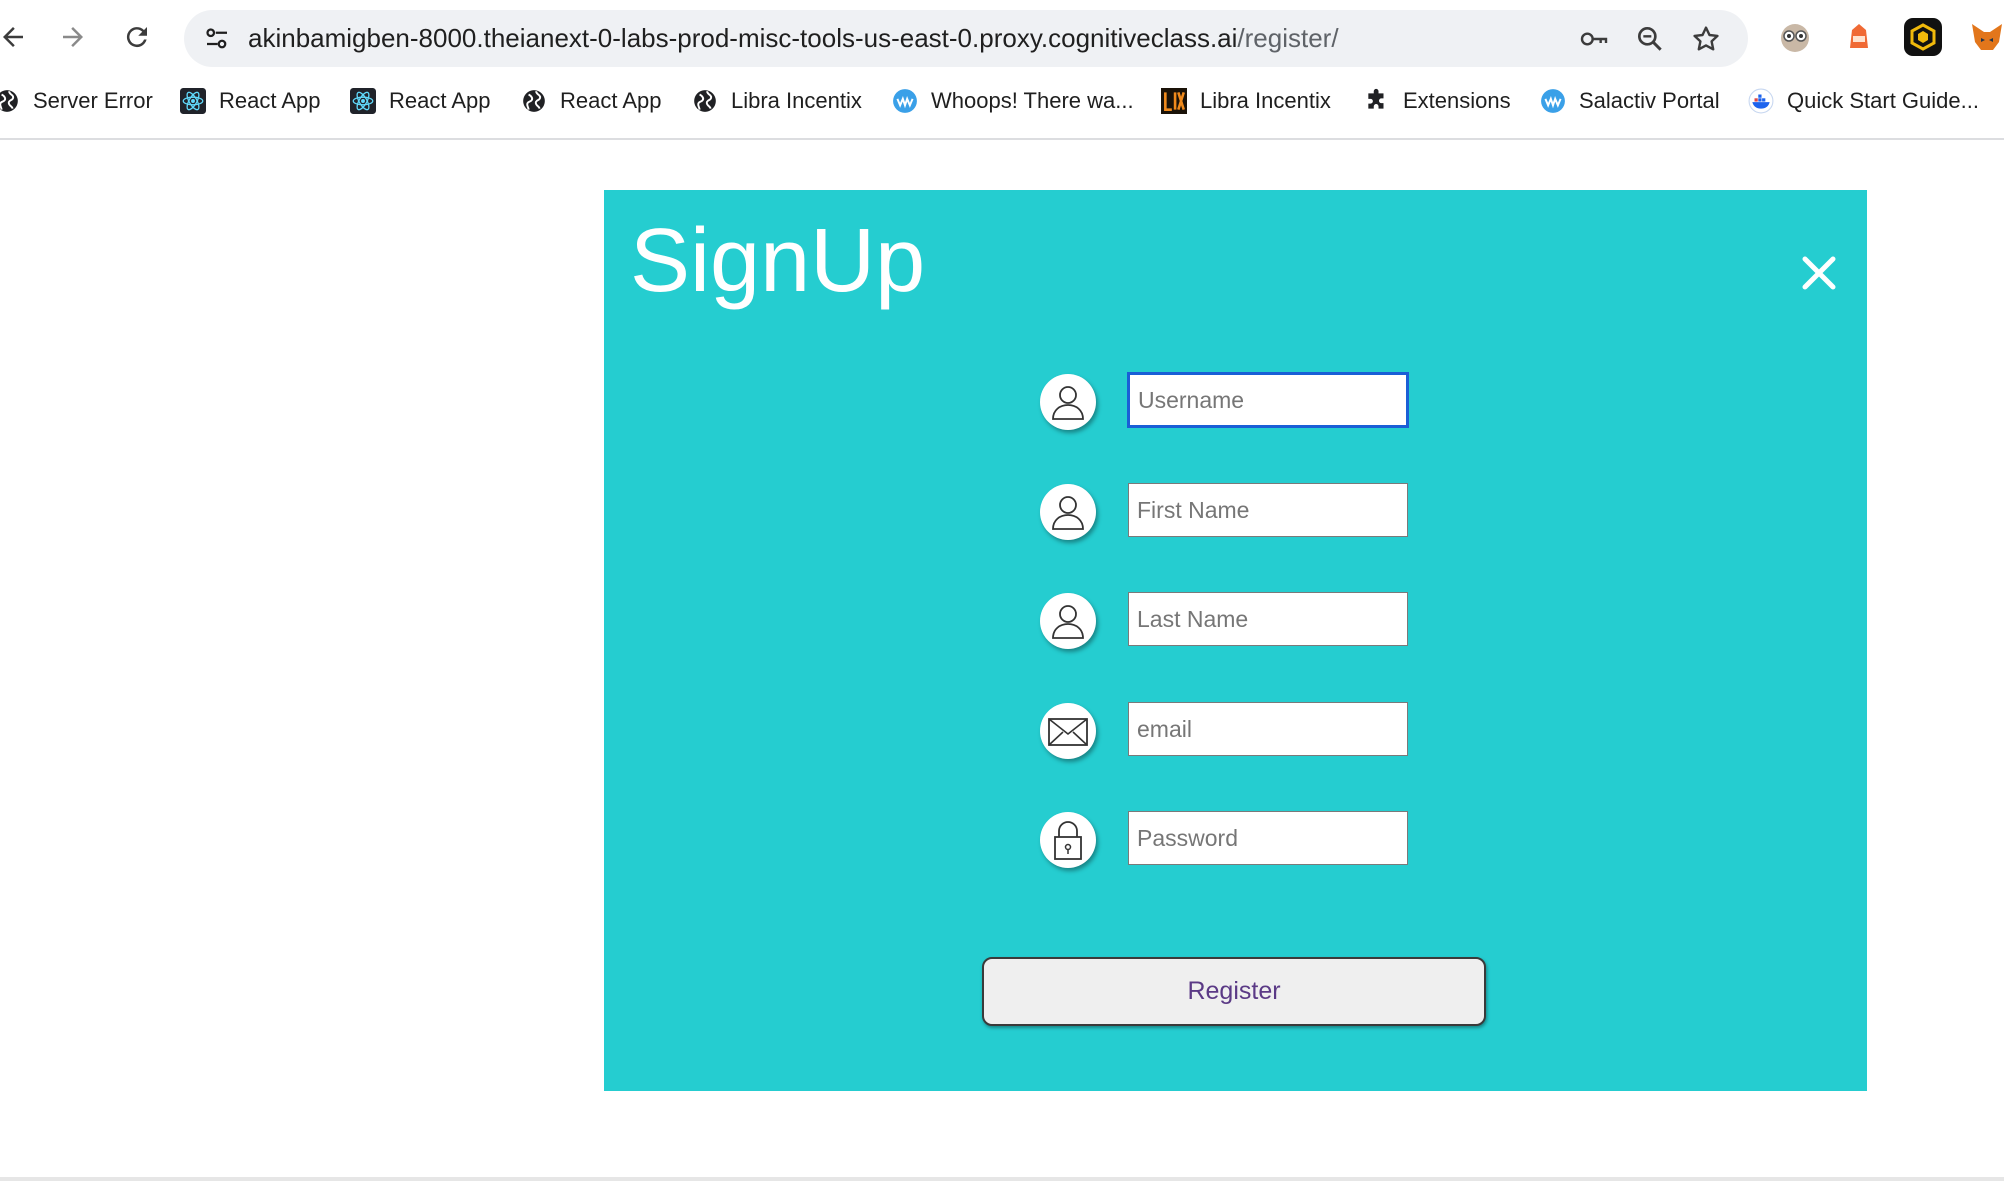  I want to click on email-icon-badge, so click(1068, 731).